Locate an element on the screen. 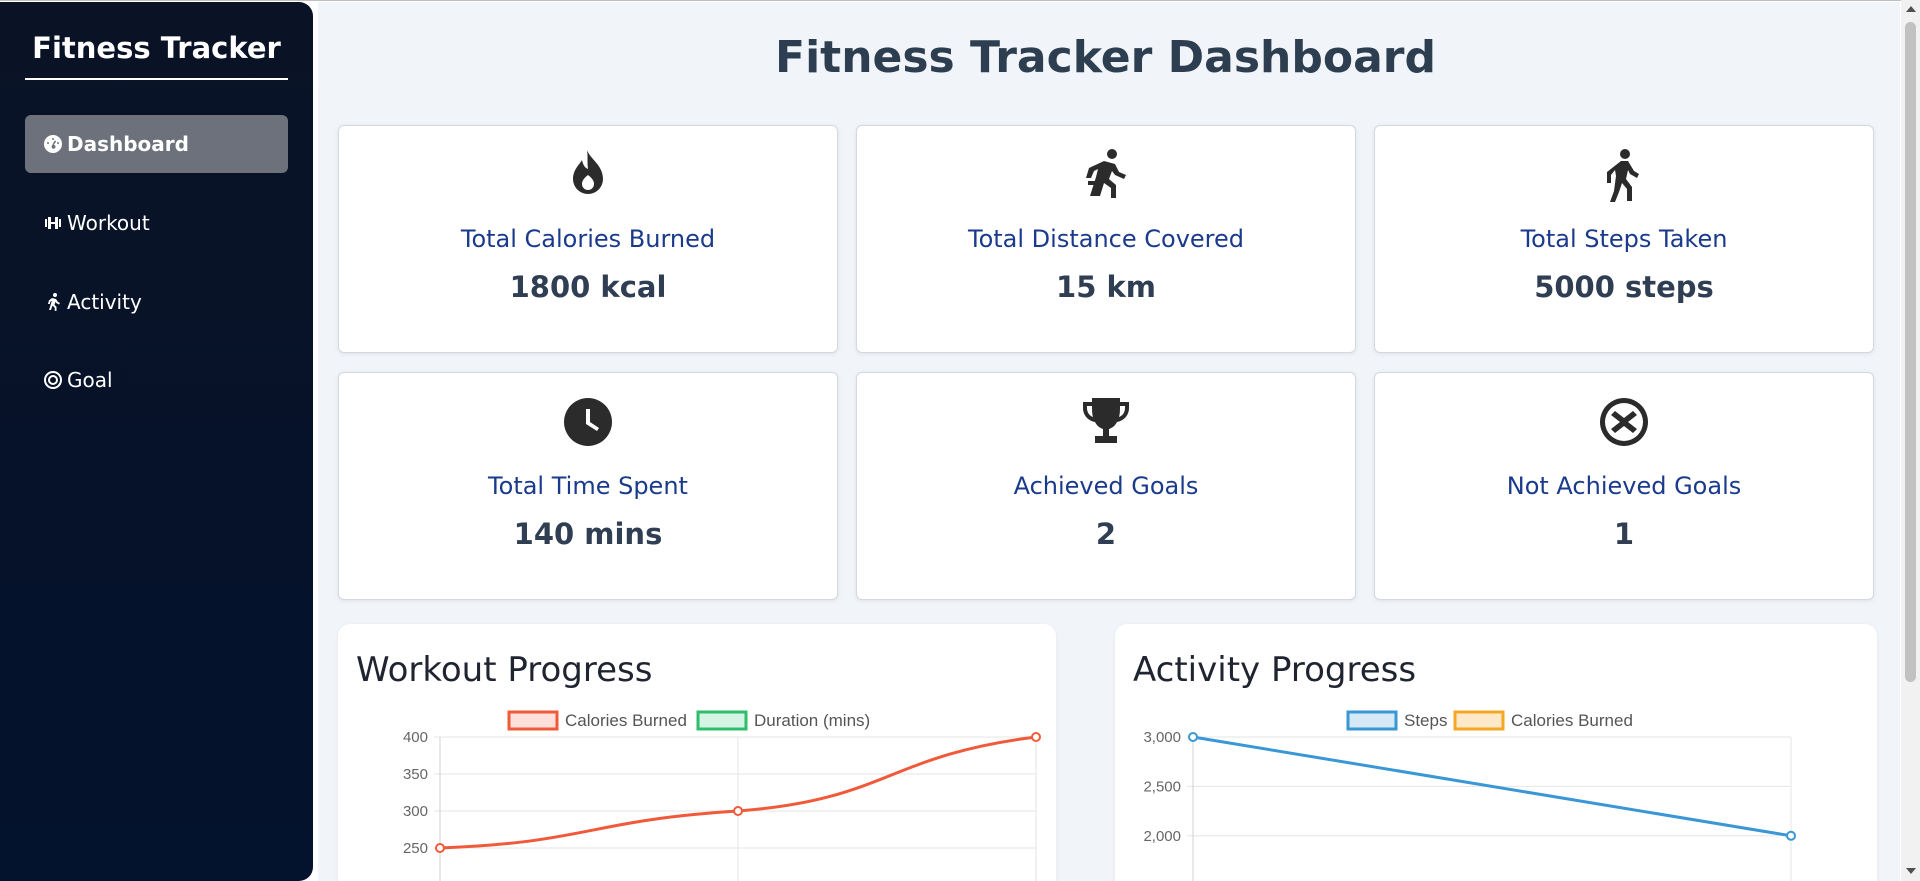 The width and height of the screenshot is (1920, 881). sidebar-item-label: Workout is located at coordinates (108, 223).